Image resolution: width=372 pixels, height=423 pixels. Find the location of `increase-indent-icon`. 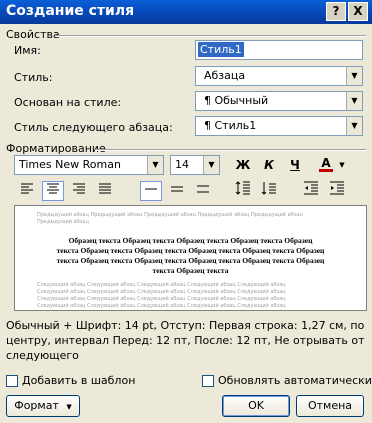

increase-indent-icon is located at coordinates (337, 188).